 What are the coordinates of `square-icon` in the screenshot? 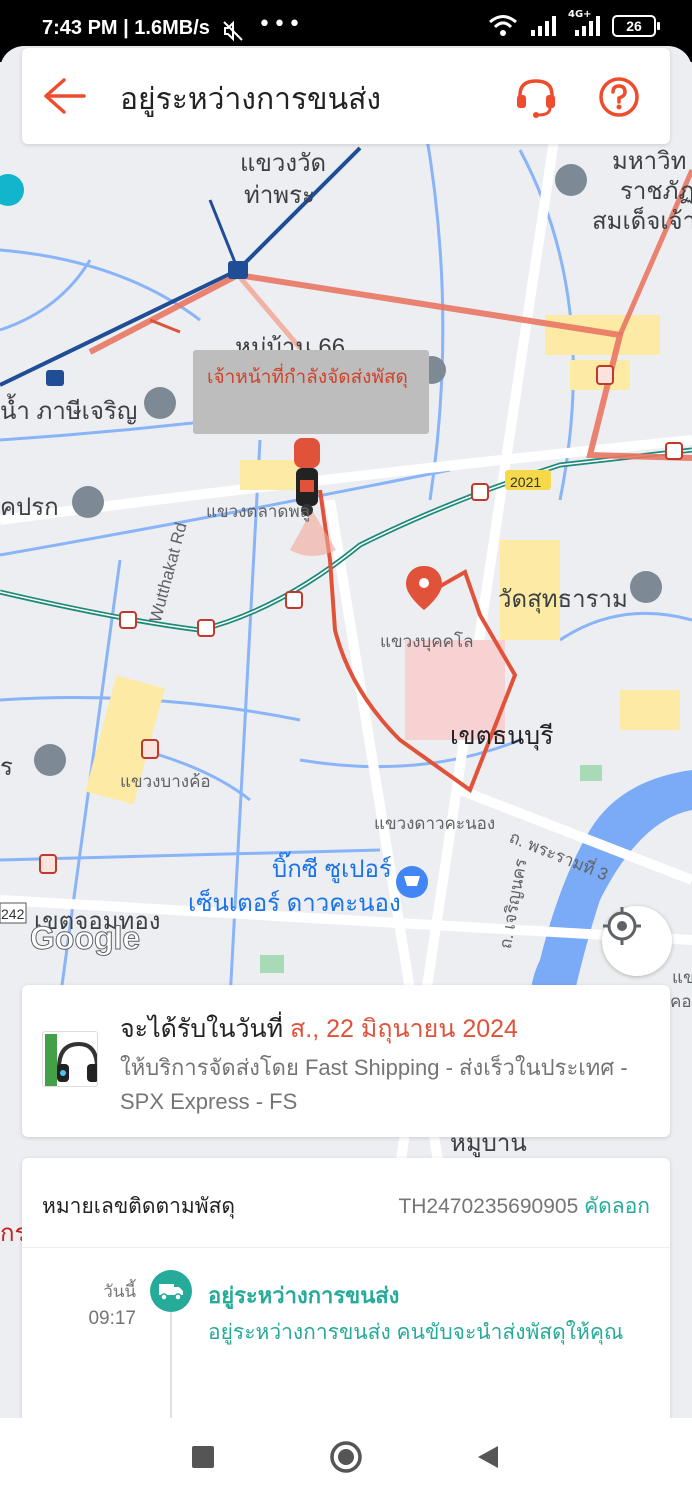 It's located at (203, 1457).